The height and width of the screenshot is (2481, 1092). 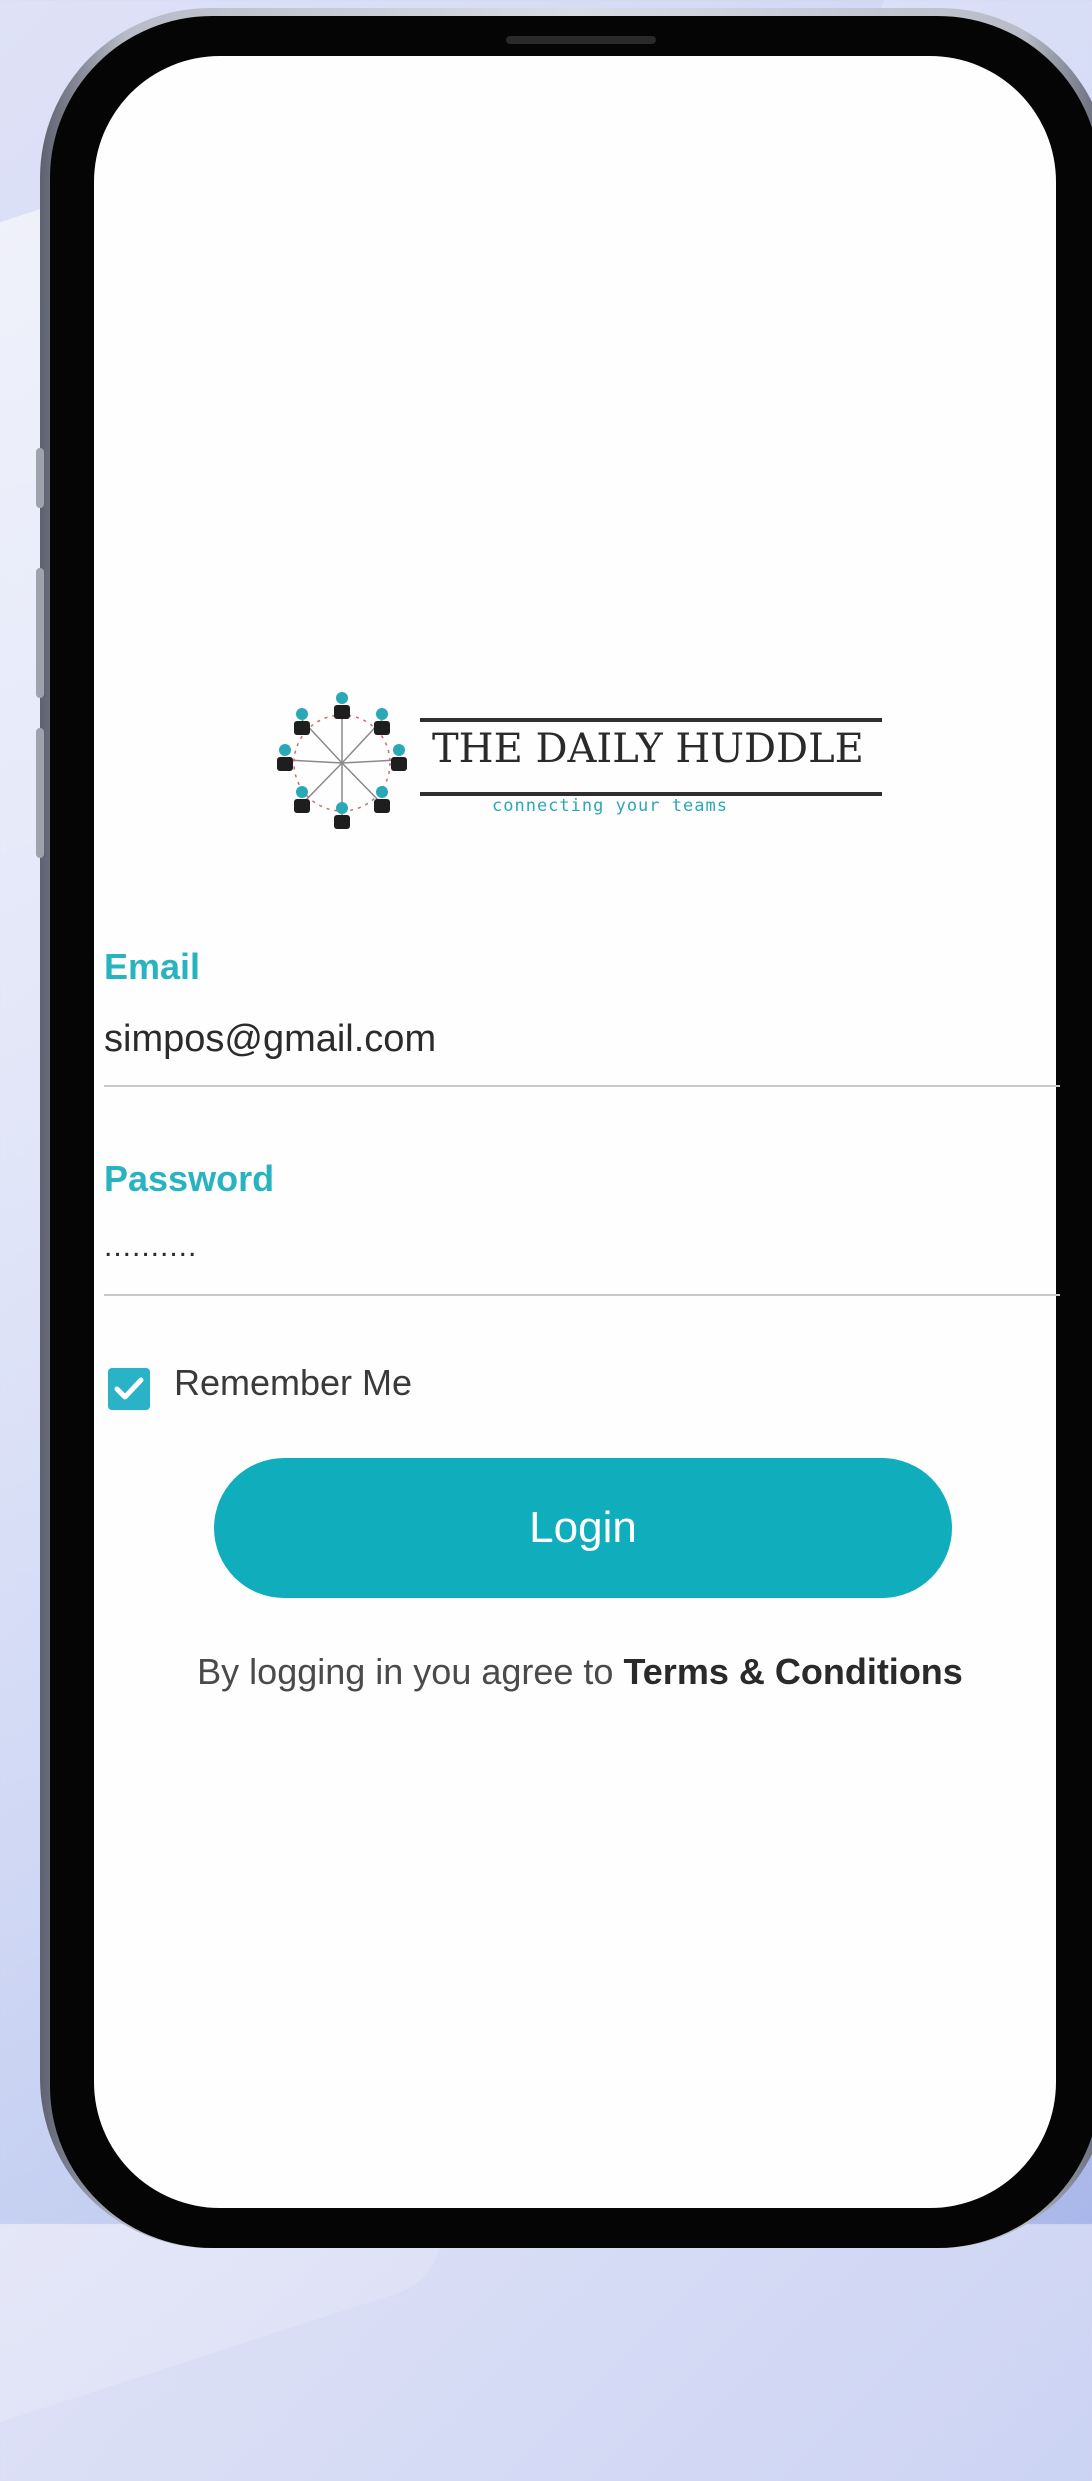 I want to click on app-logo: THE DAILY HUDDLE connecting your teams, so click(x=582, y=763).